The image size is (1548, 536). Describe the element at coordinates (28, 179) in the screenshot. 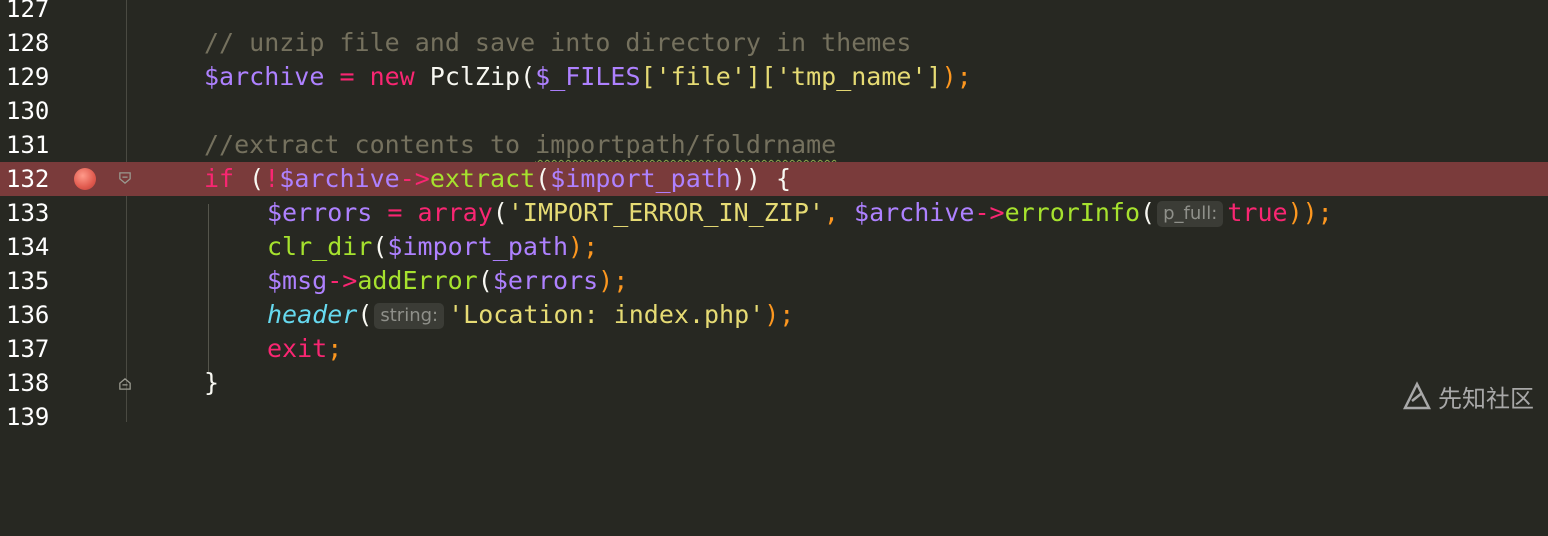

I see `line-number: 132` at that location.